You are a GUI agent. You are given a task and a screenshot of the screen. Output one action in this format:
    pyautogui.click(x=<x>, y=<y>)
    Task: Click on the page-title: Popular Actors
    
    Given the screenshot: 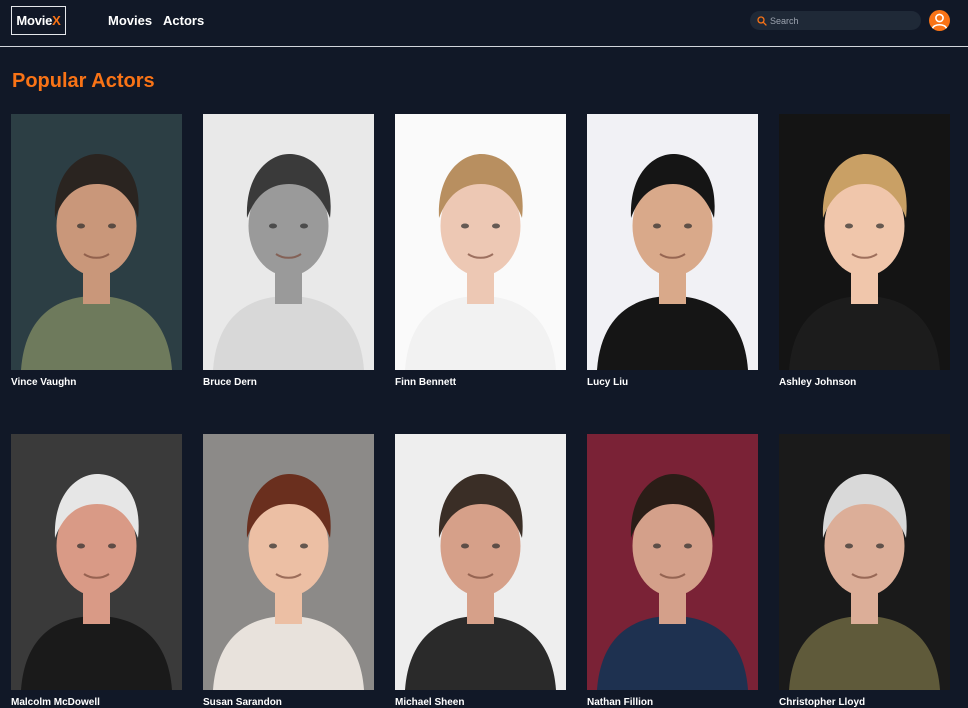 What is the action you would take?
    pyautogui.click(x=83, y=81)
    